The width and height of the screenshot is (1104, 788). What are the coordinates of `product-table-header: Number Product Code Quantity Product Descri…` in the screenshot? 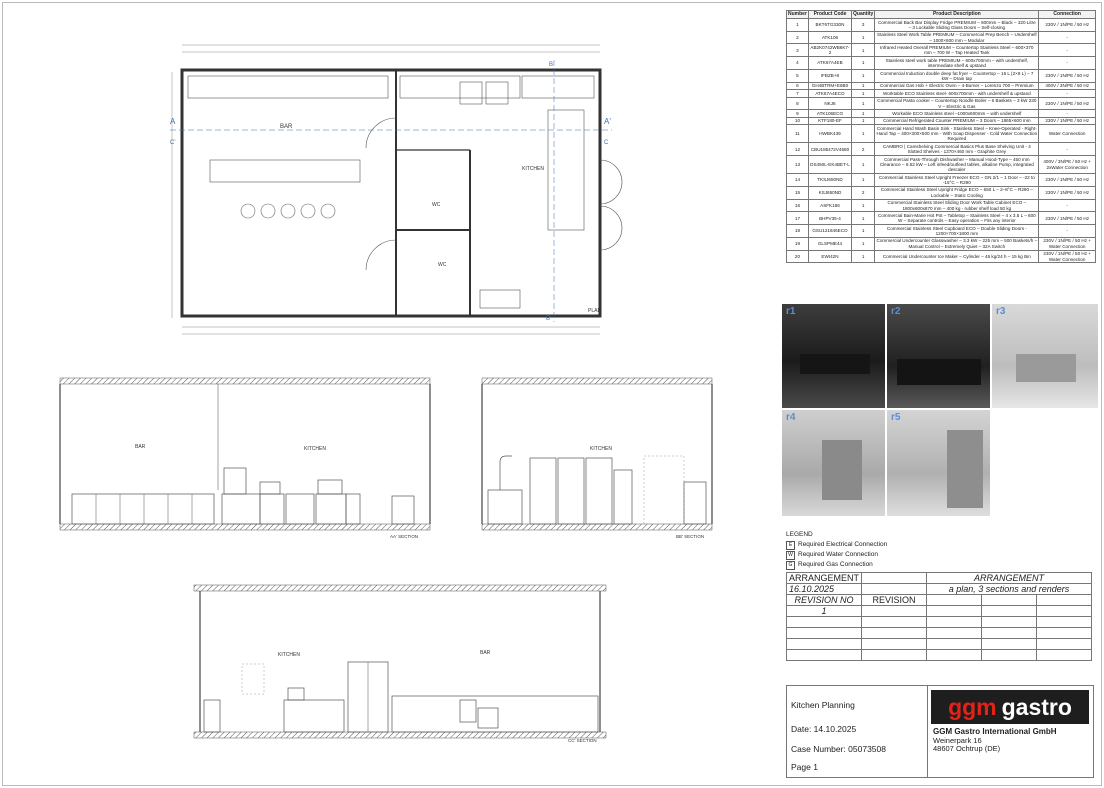 It's located at (941, 14).